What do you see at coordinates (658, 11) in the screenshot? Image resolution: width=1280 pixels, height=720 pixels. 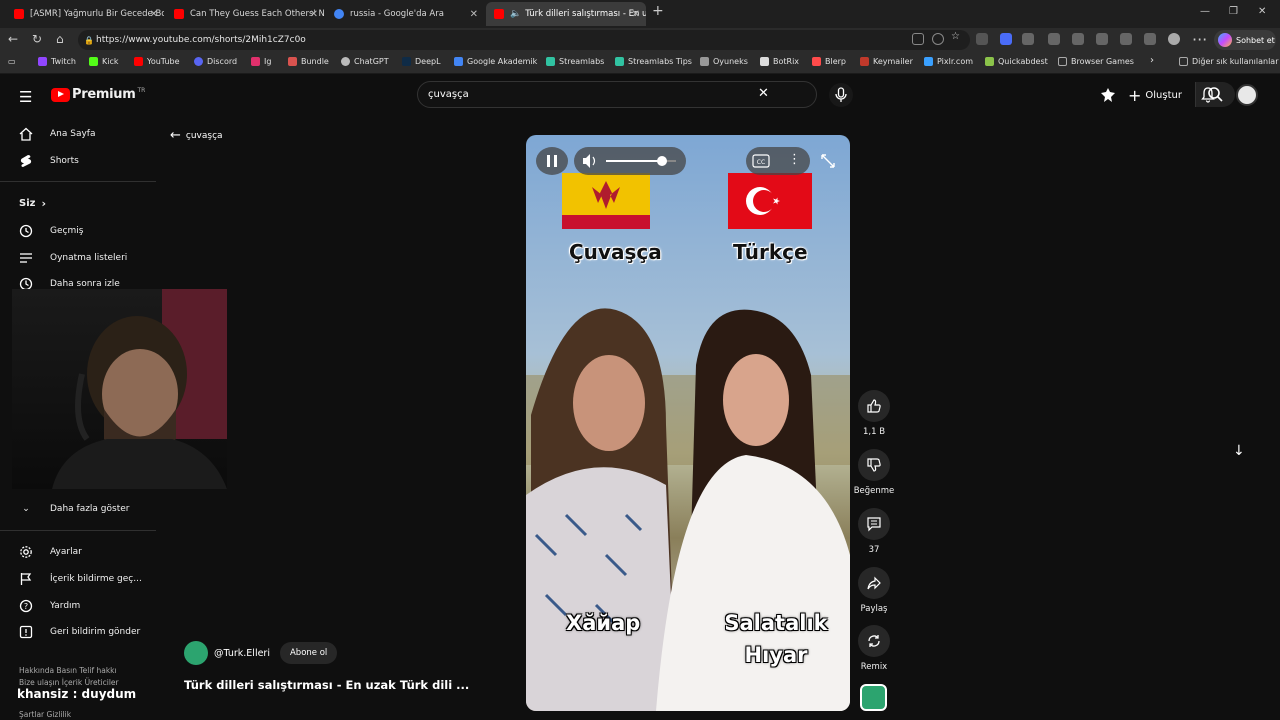 I see `new-tab-icon: +` at bounding box center [658, 11].